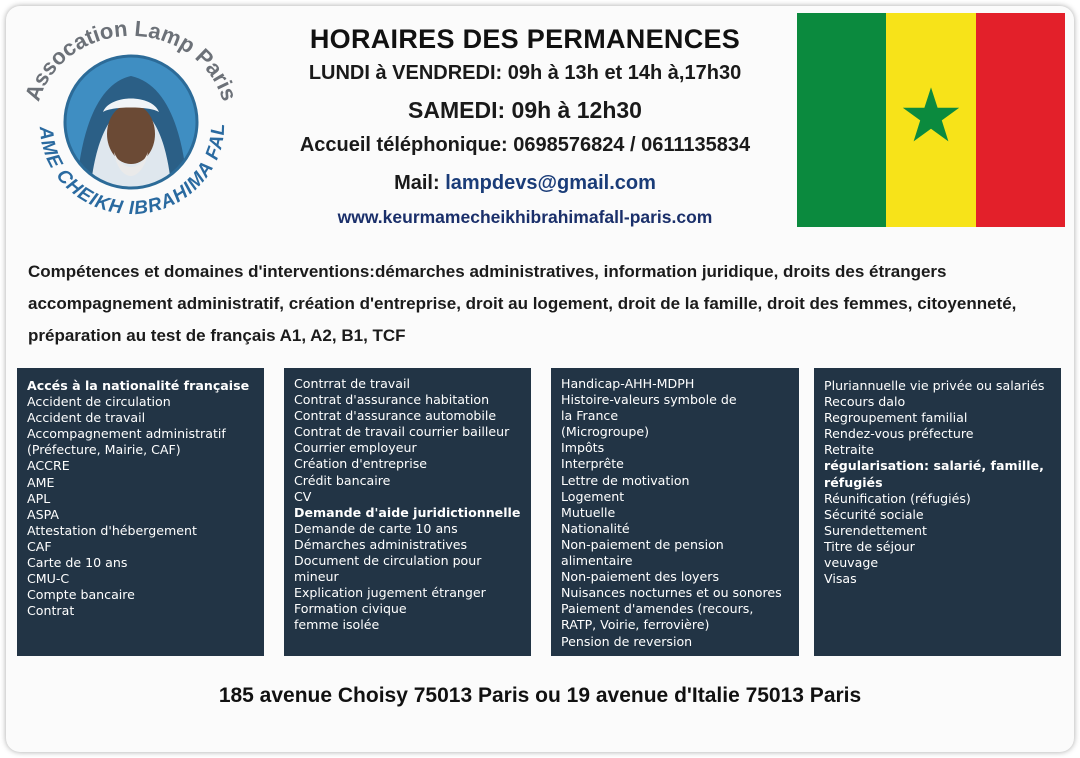 The image size is (1080, 758). What do you see at coordinates (865, 402) in the screenshot?
I see `service-item: Recours dalo` at bounding box center [865, 402].